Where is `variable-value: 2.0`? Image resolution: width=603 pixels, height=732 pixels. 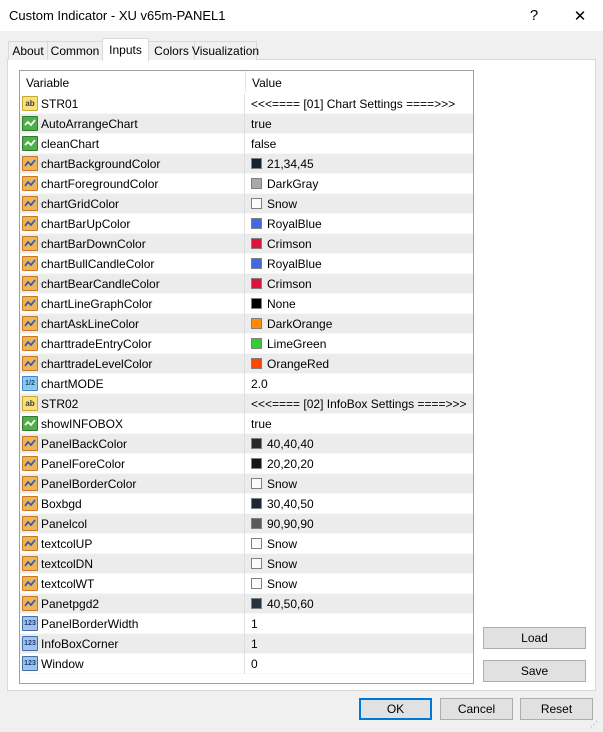 variable-value: 2.0 is located at coordinates (259, 384).